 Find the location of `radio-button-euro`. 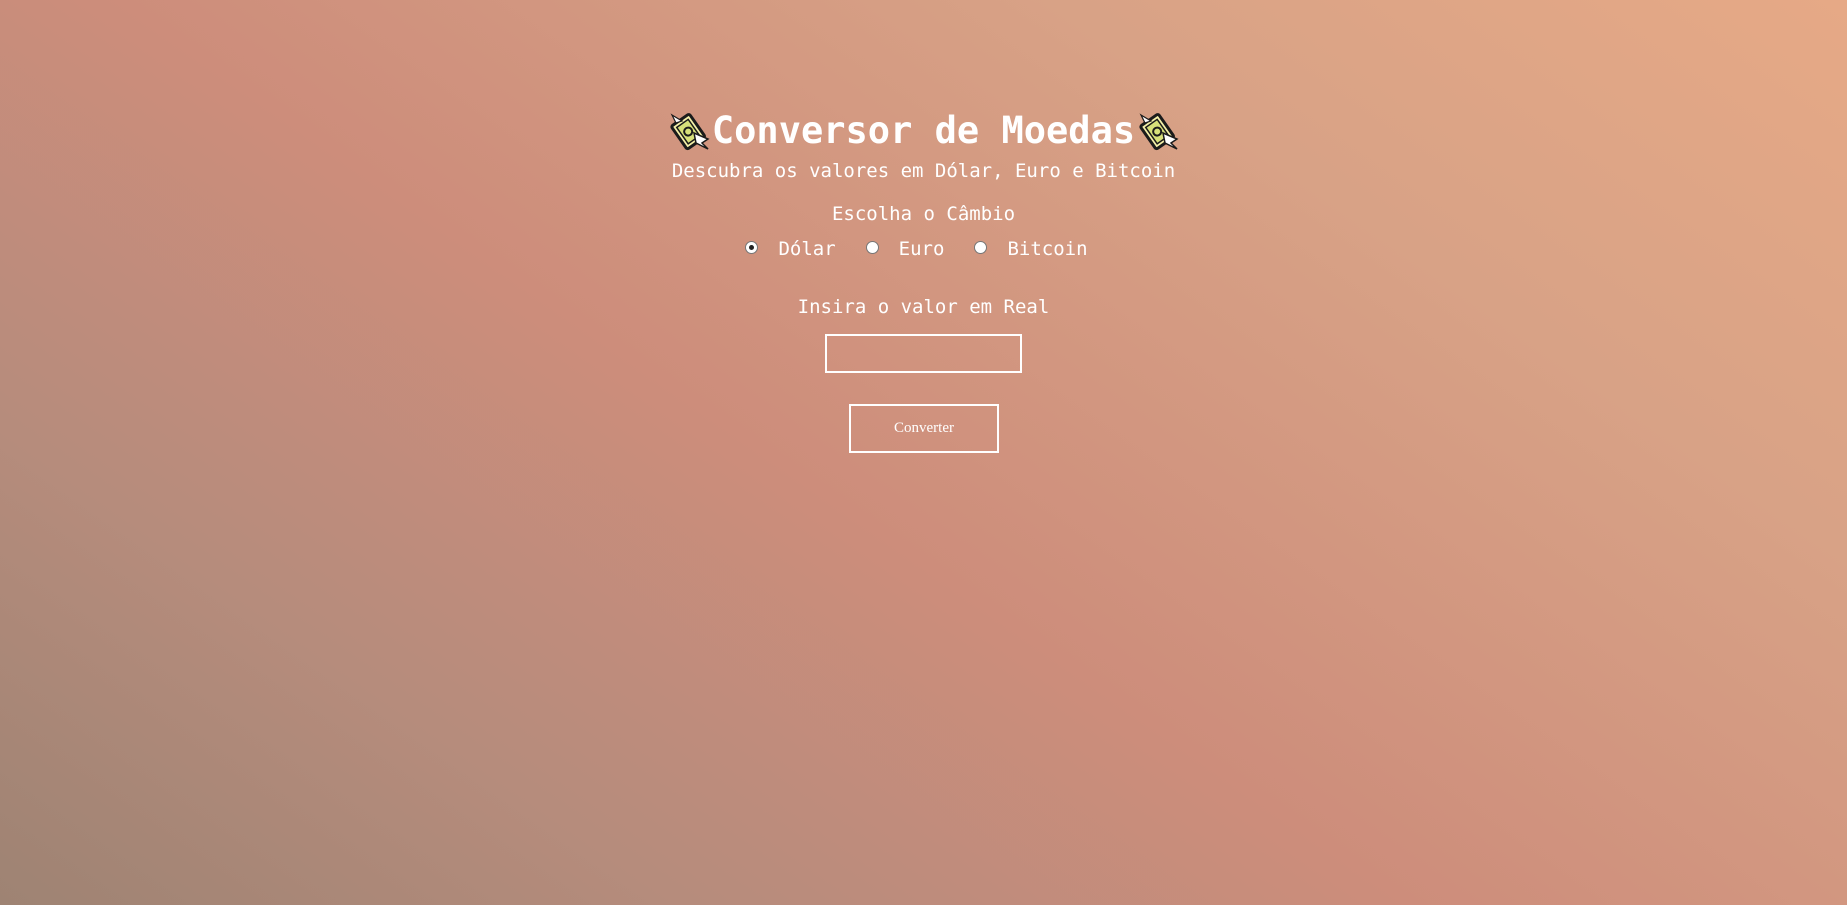

radio-button-euro is located at coordinates (872, 247).